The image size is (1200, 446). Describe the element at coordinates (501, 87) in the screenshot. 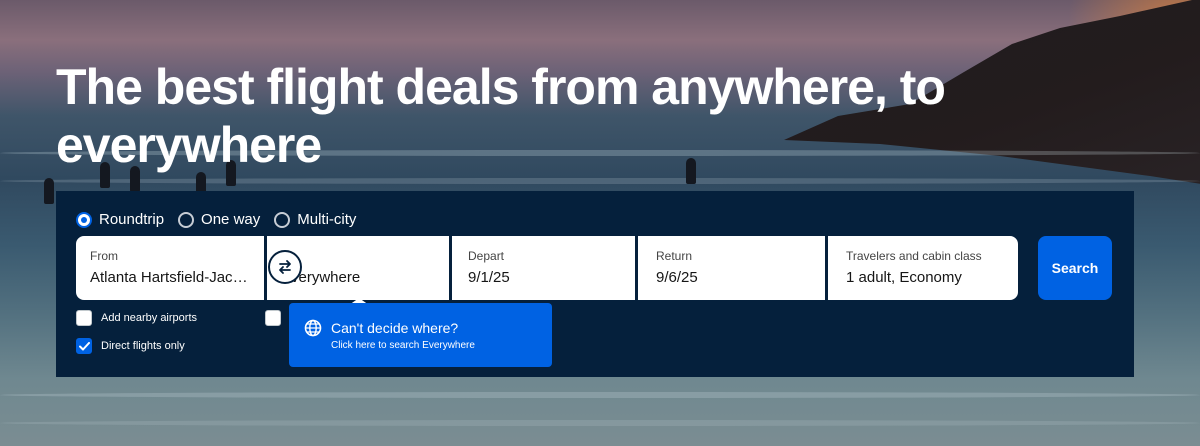

I see `headline-line: The best flight deals from anywhere, to` at that location.